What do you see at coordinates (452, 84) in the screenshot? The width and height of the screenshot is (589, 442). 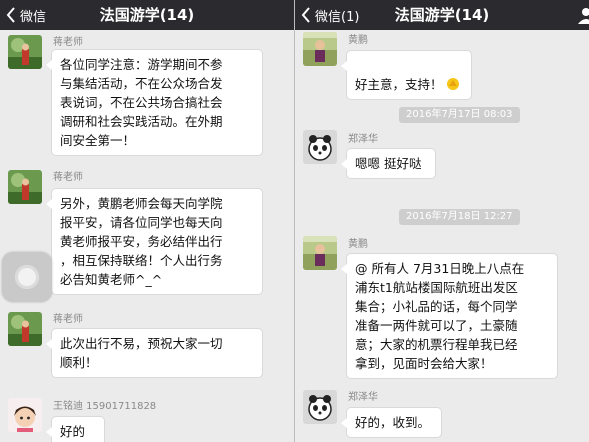 I see `applause-emoji-icon` at bounding box center [452, 84].